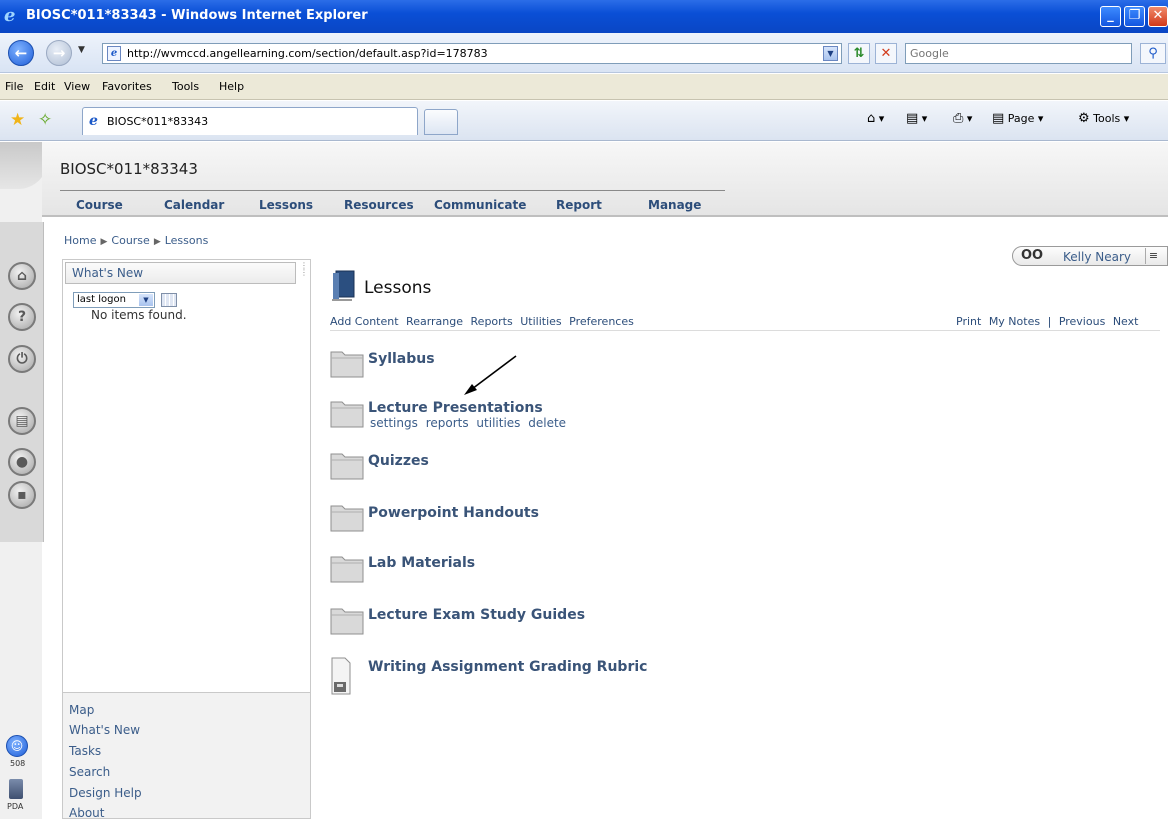 This screenshot has width=1168, height=819. Describe the element at coordinates (169, 300) in the screenshot. I see `calendar-icon` at that location.